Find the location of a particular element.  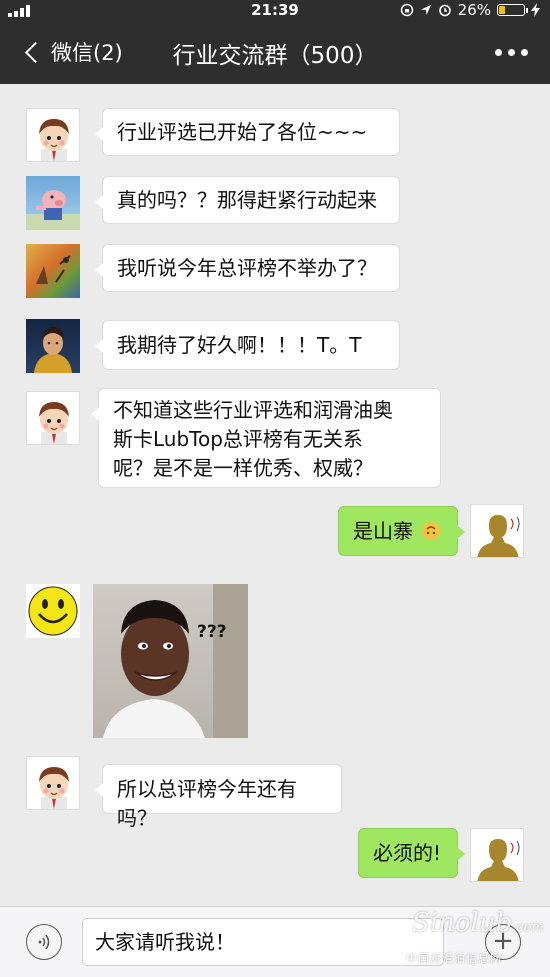

message-text-line: 不知道这些行业评选和润滑油奥 is located at coordinates (253, 410).